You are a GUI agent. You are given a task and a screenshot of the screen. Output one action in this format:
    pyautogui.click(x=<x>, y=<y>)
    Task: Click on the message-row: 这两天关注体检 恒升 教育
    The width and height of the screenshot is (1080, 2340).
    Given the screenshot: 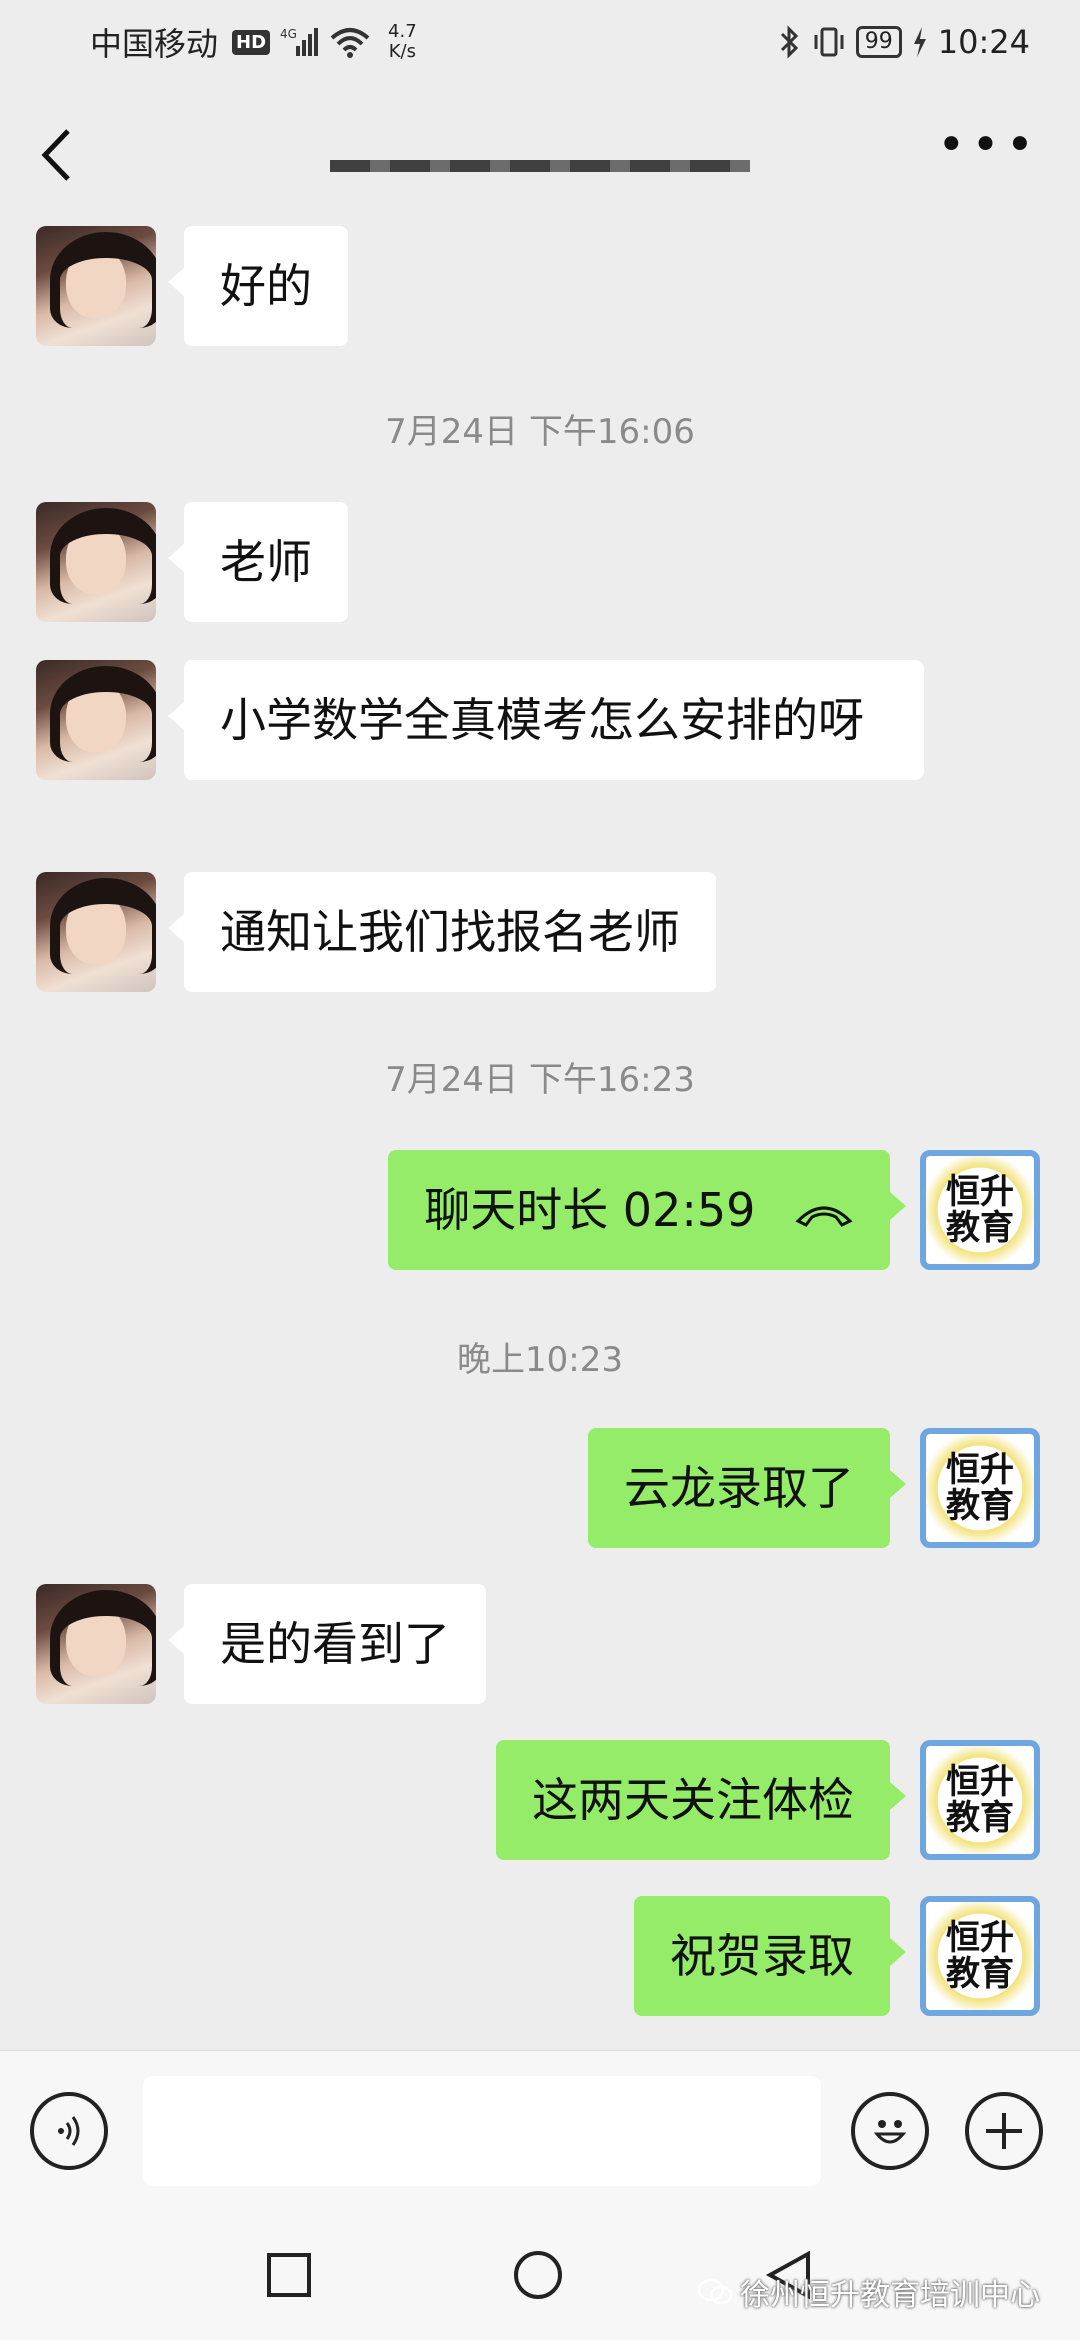 What is the action you would take?
    pyautogui.click(x=768, y=1800)
    